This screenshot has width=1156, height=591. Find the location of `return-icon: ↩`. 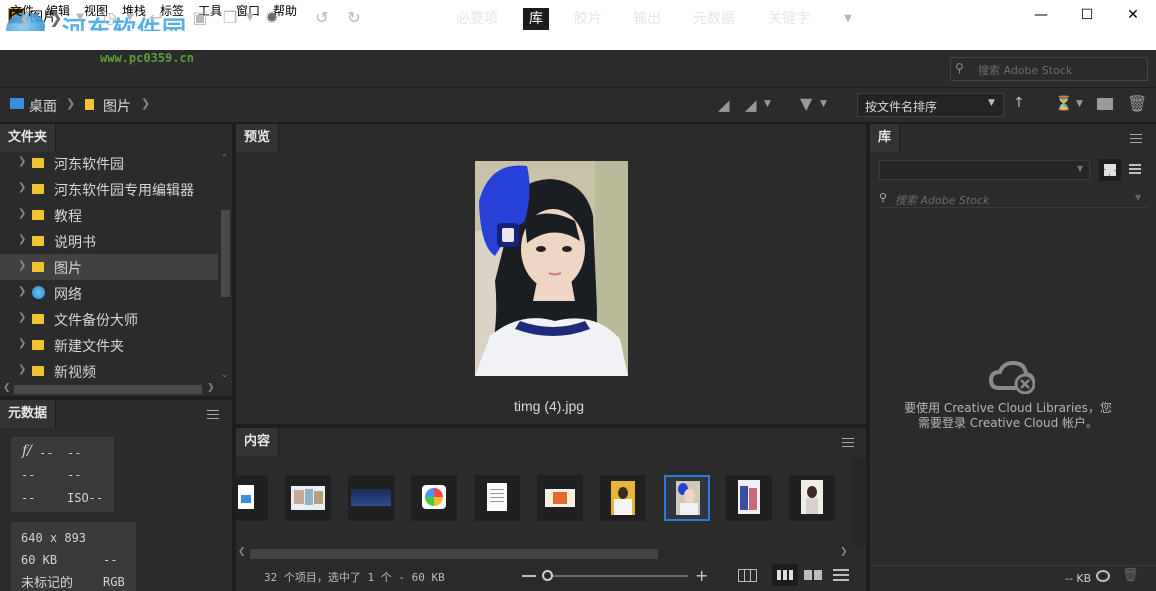

return-icon: ↩ is located at coordinates (156, 18).